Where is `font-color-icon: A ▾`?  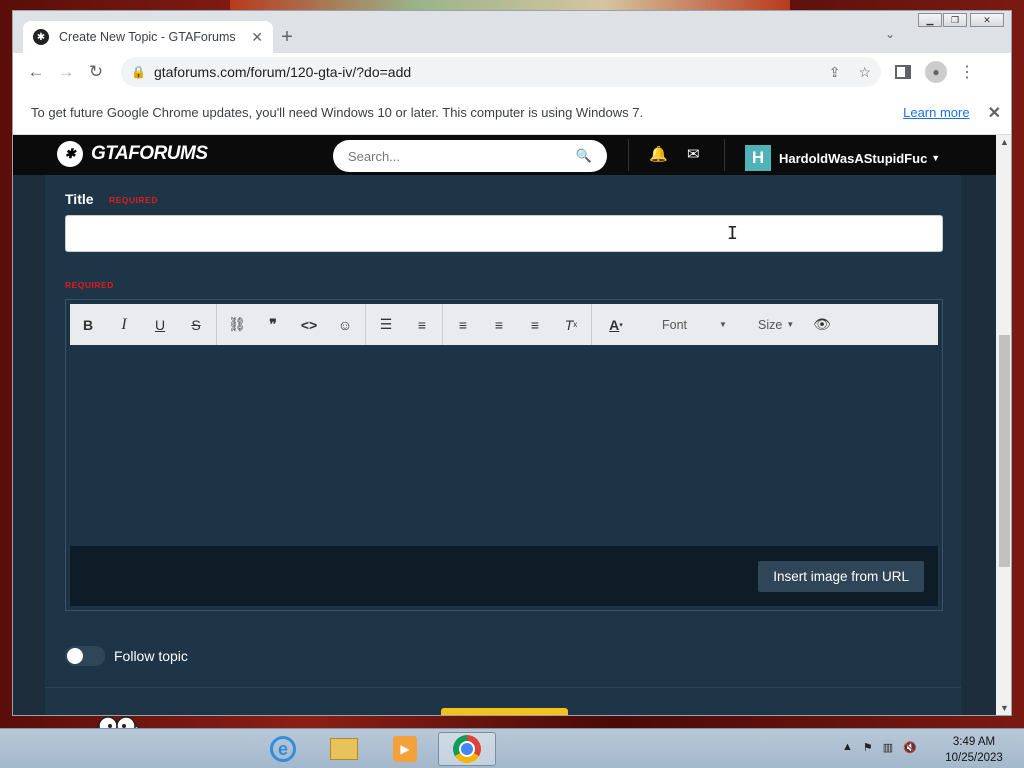 font-color-icon: A ▾ is located at coordinates (616, 324).